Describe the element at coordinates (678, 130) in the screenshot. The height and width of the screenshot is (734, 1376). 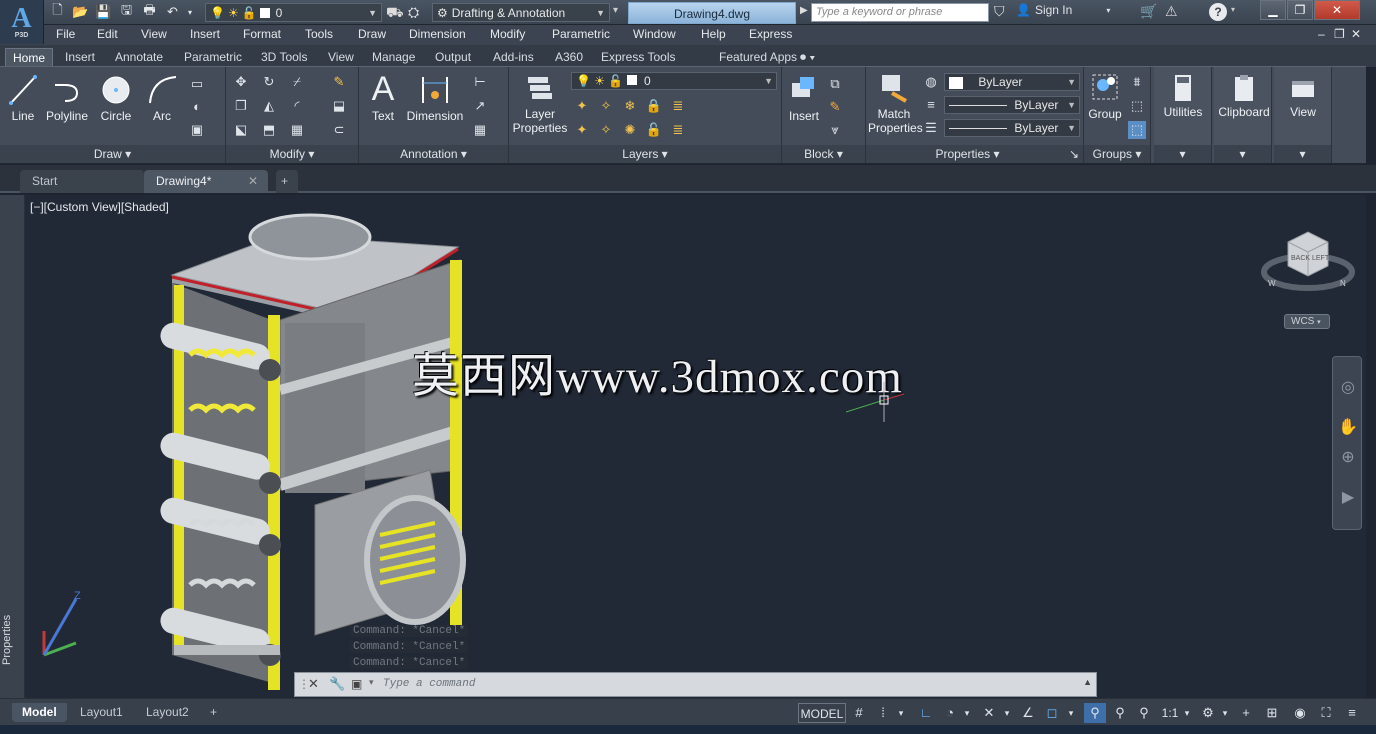
I see `layer-walk-icon: ≣` at that location.